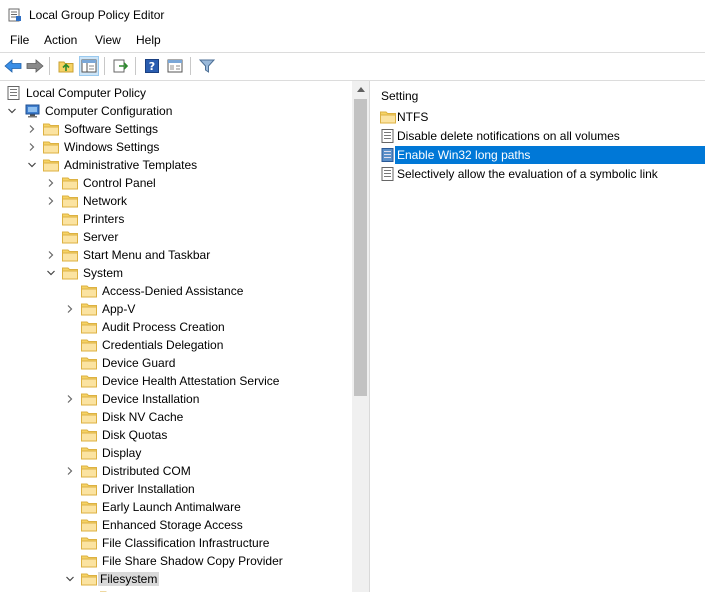  Describe the element at coordinates (148, 40) in the screenshot. I see `menu-help: Help` at that location.